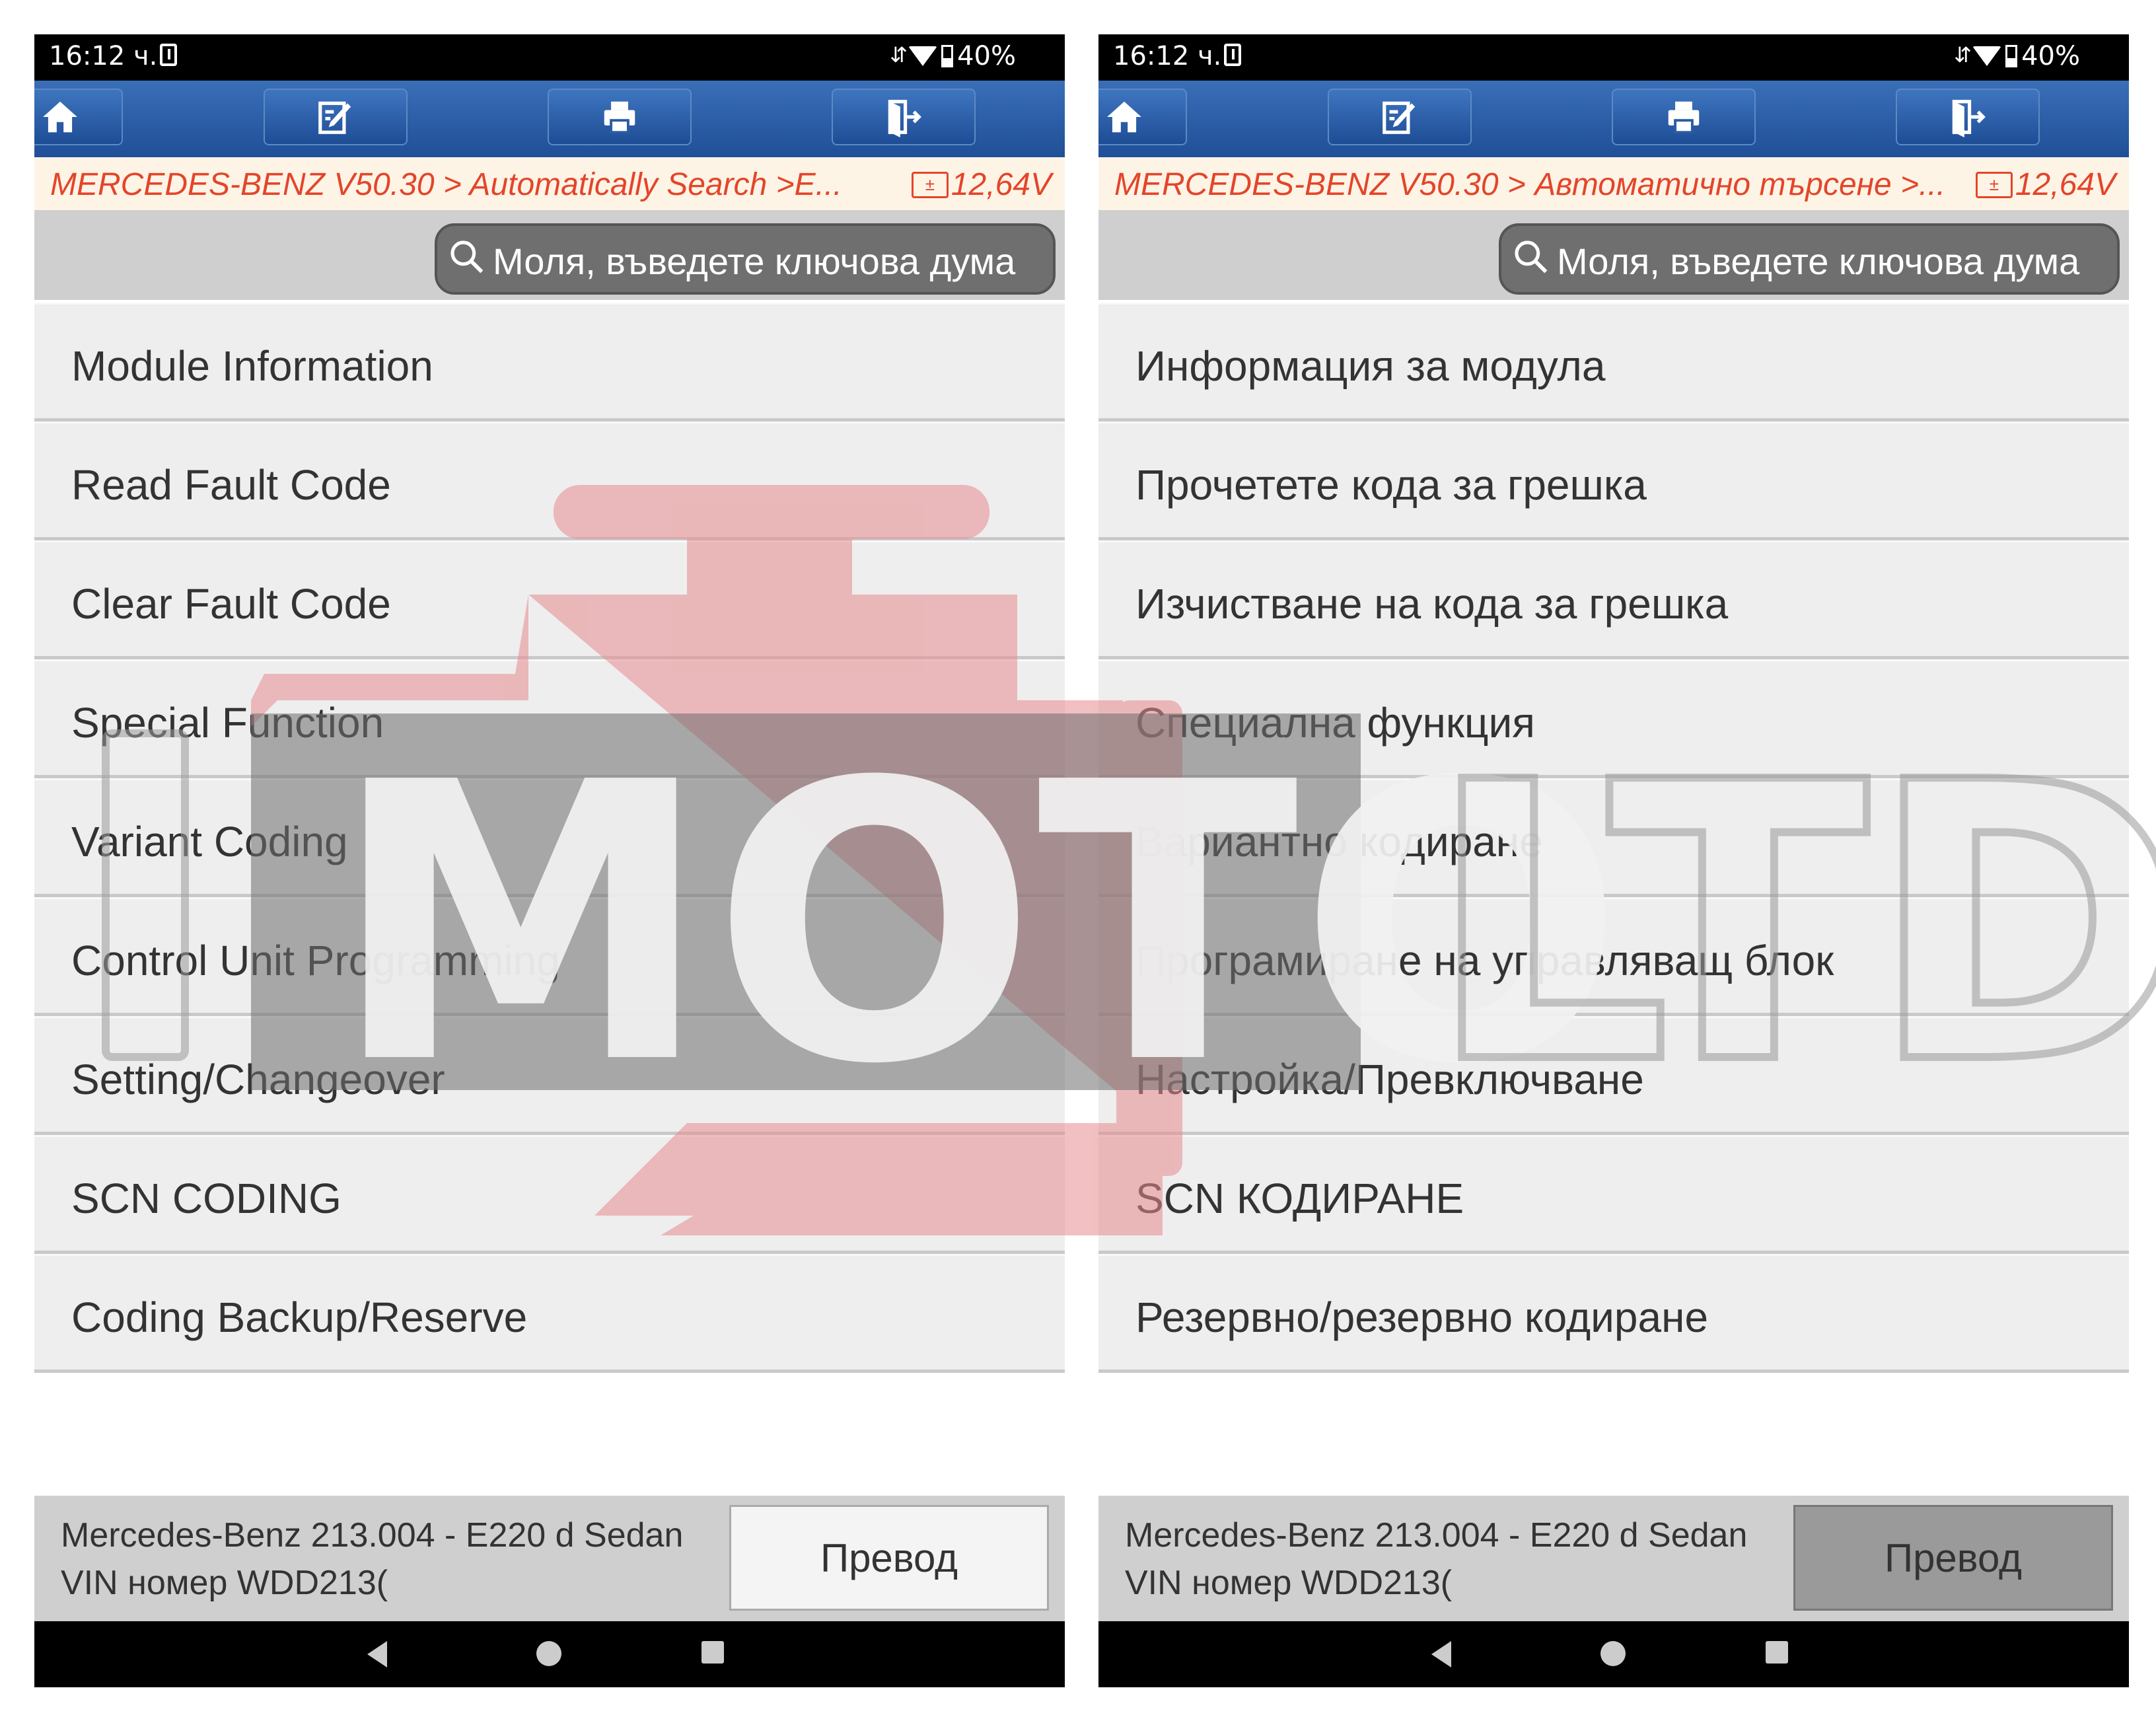 This screenshot has height=1719, width=2156. I want to click on menu-item-clear-fault-code: Clear Fault Code, so click(549, 599).